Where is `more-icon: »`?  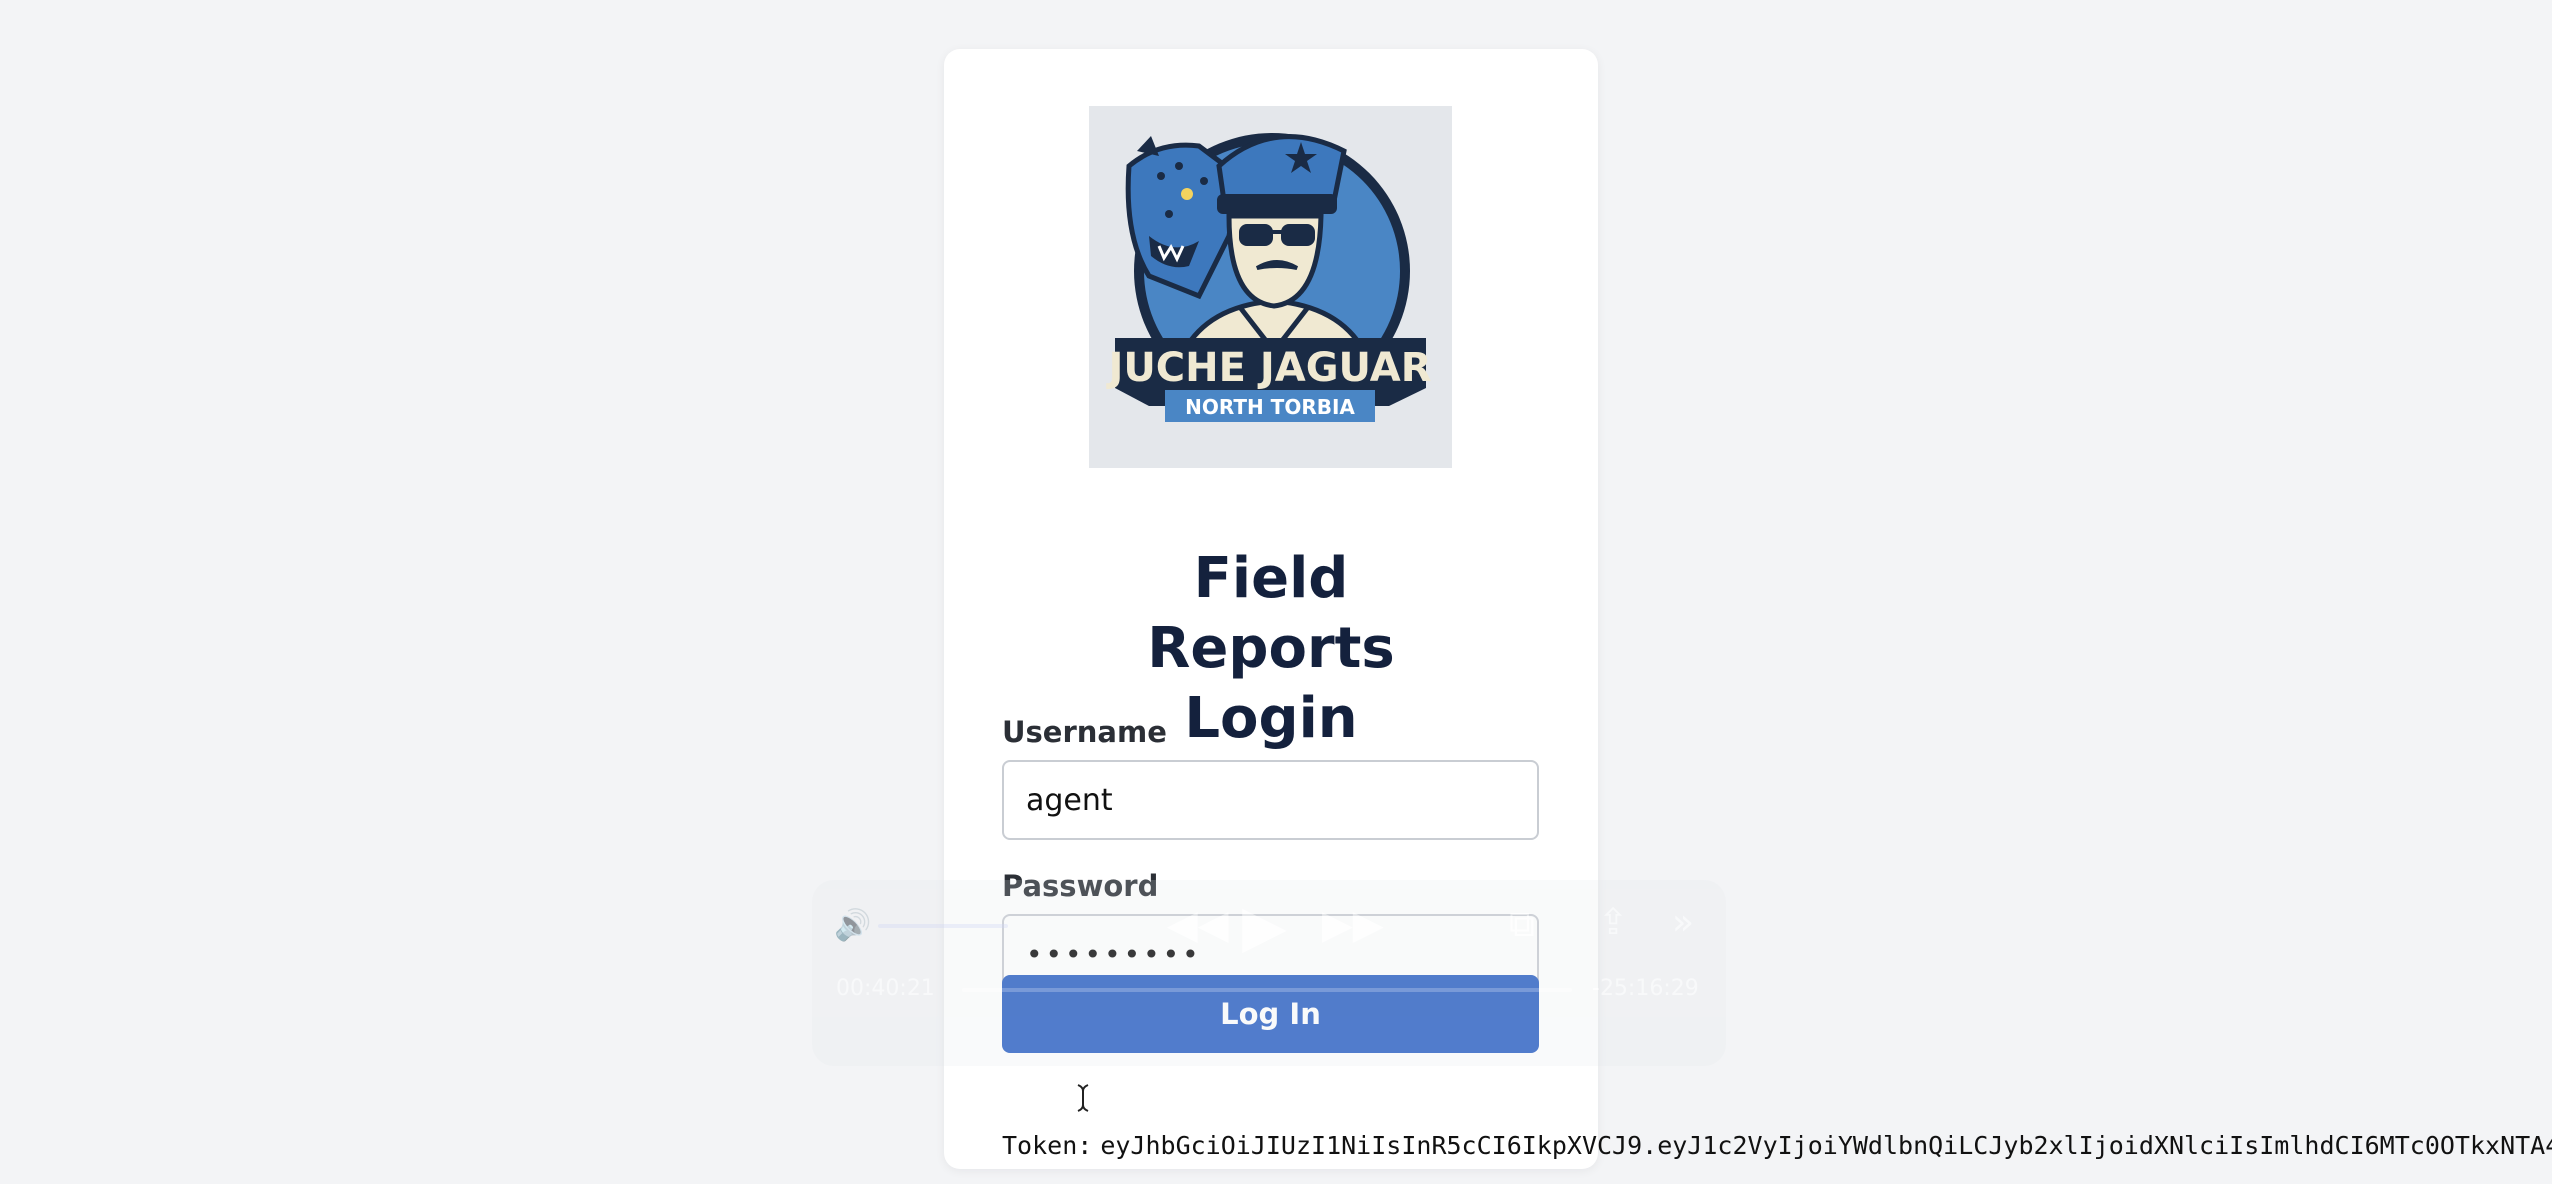
more-icon: » is located at coordinates (1683, 922).